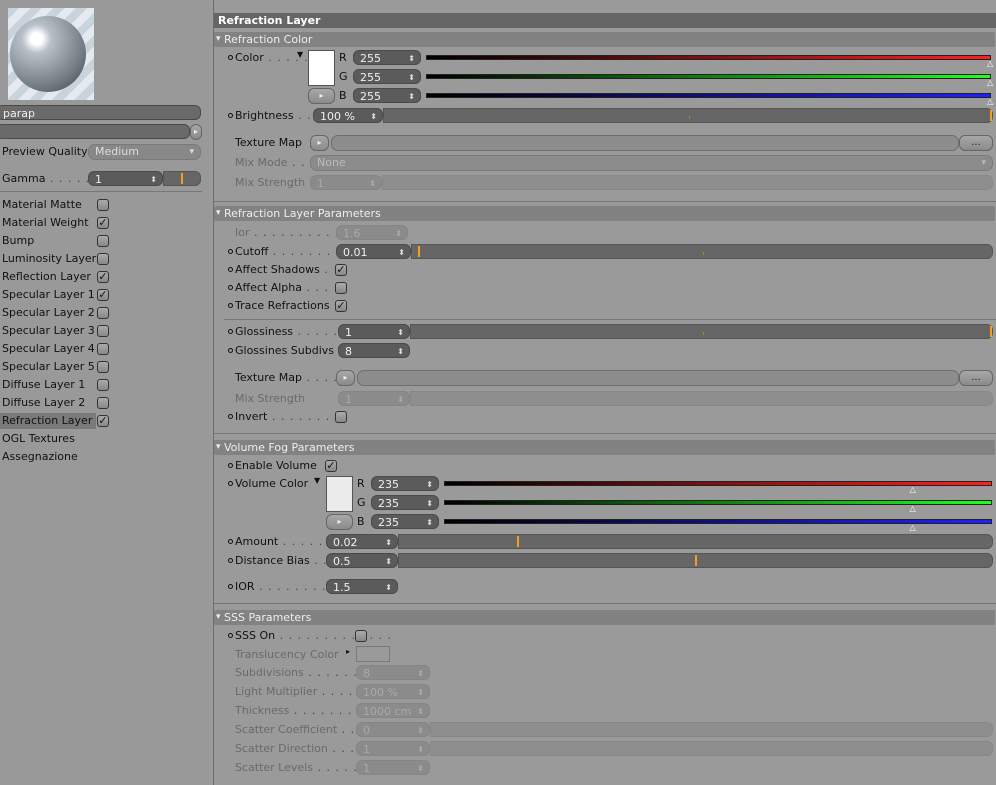 Image resolution: width=996 pixels, height=785 pixels. What do you see at coordinates (405, 483) in the screenshot?
I see `r-value-field: 235 ⬍` at bounding box center [405, 483].